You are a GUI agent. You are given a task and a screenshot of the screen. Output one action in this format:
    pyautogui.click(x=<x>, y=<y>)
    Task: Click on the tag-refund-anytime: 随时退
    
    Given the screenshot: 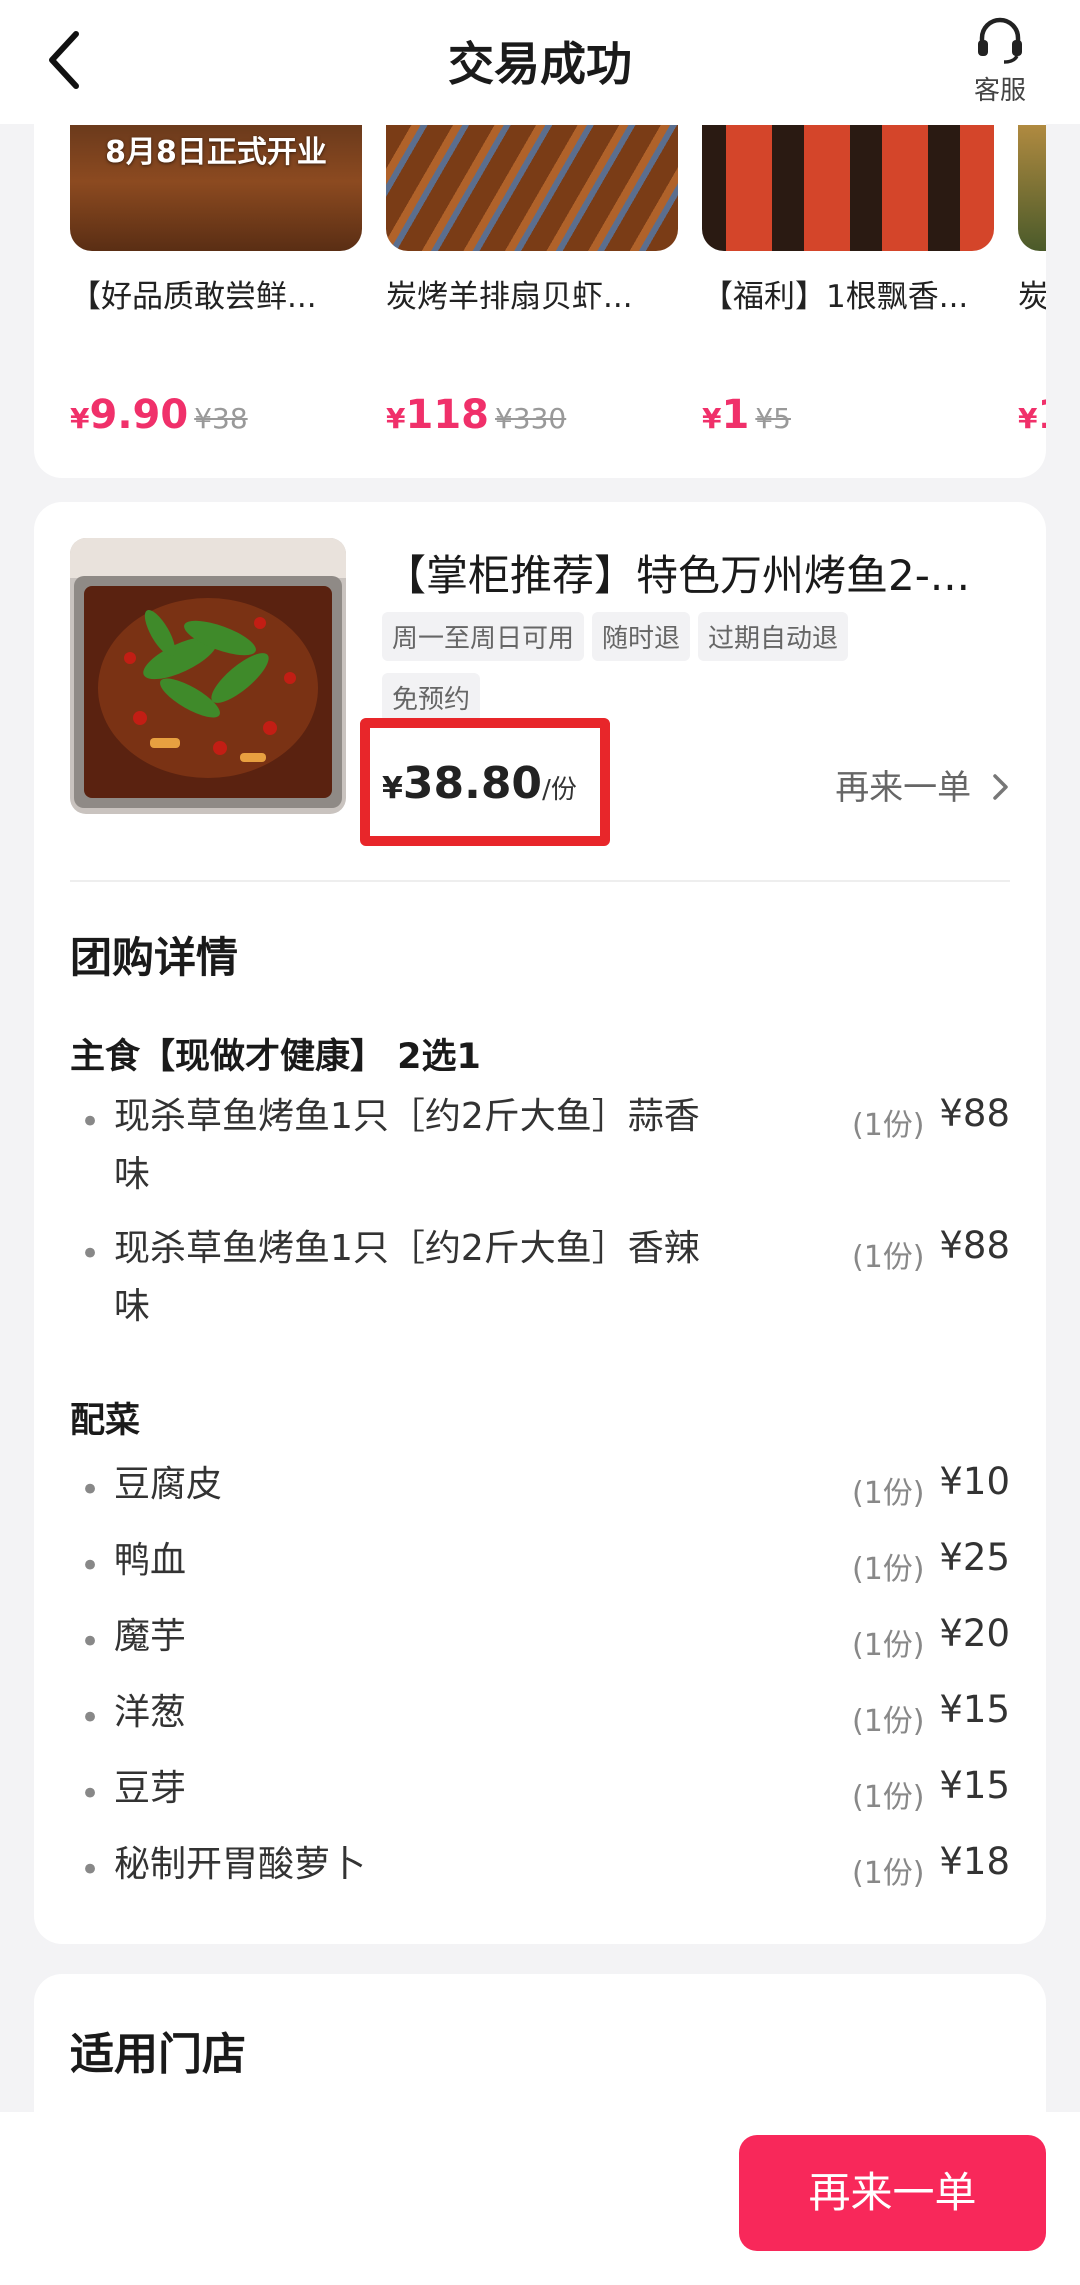 What is the action you would take?
    pyautogui.click(x=641, y=636)
    